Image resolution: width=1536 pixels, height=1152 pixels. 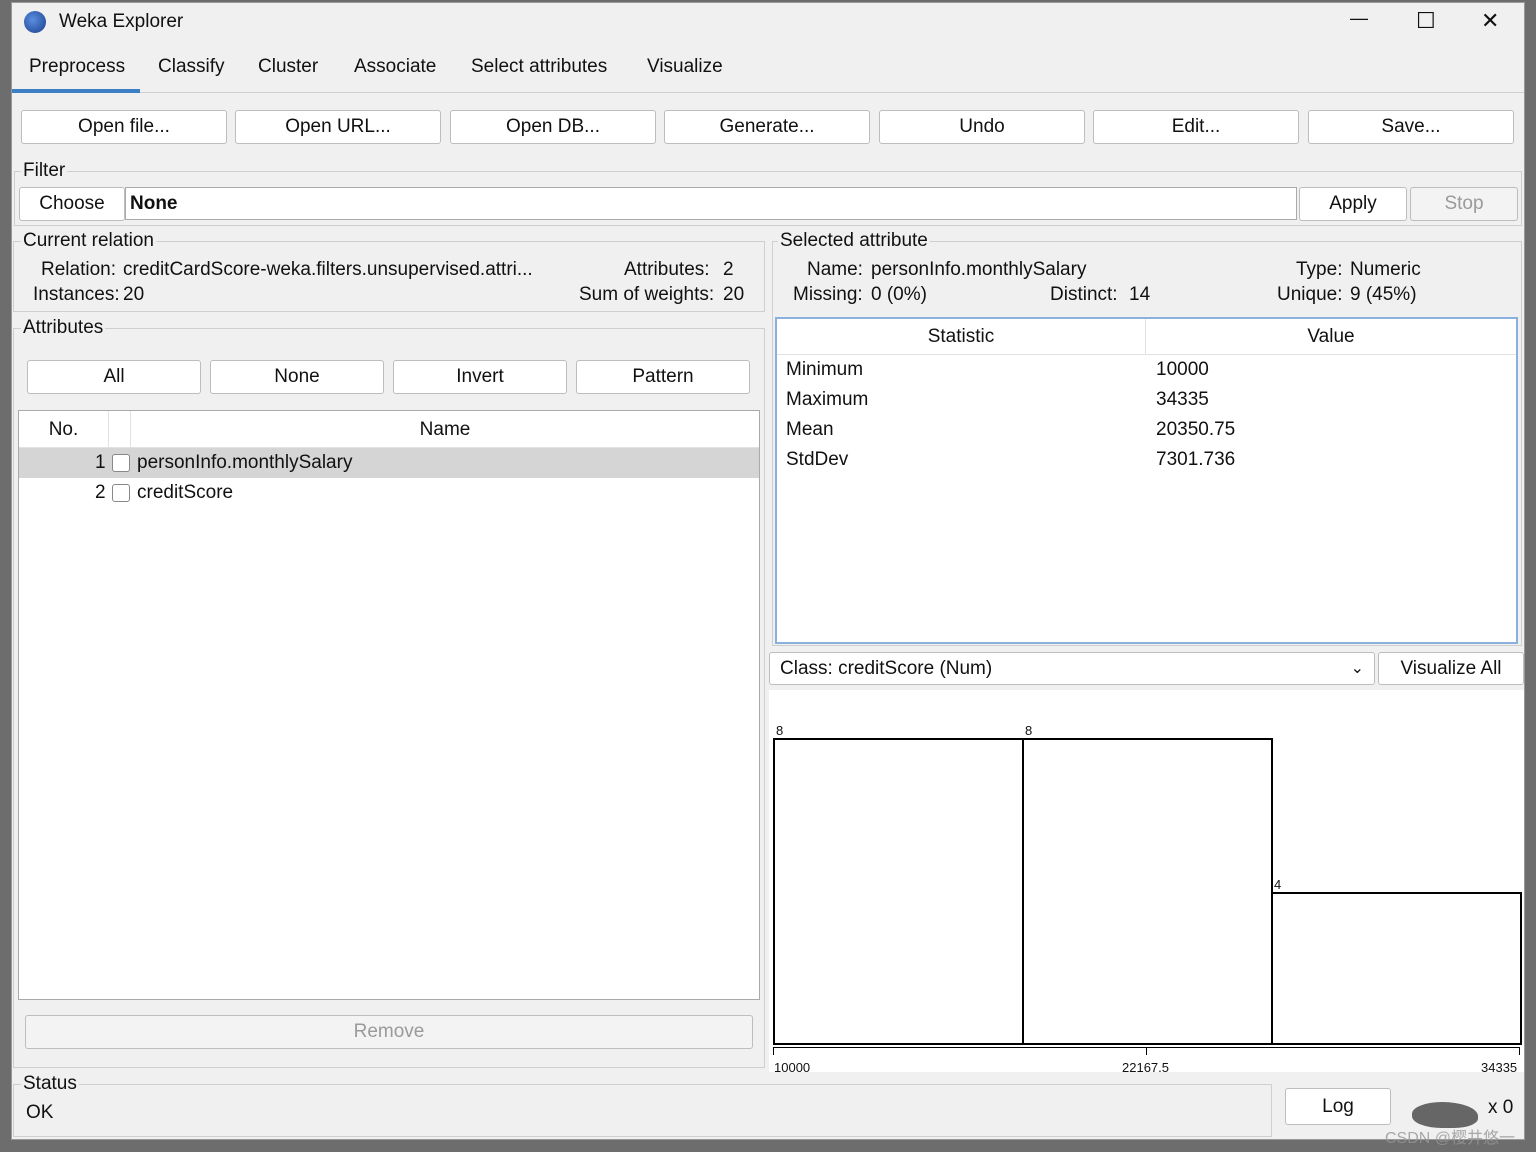 I want to click on filter-field: None, so click(x=711, y=203).